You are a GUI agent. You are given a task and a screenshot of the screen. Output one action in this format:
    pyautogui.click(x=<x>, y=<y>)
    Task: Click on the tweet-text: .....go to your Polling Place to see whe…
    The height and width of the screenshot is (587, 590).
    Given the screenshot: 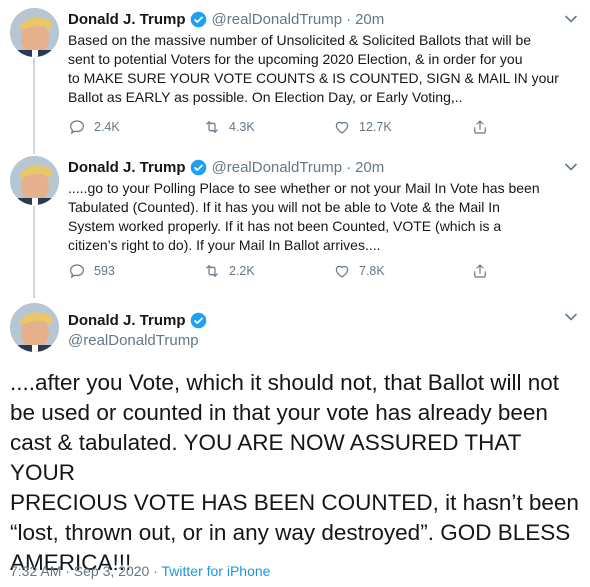 What is the action you would take?
    pyautogui.click(x=304, y=216)
    